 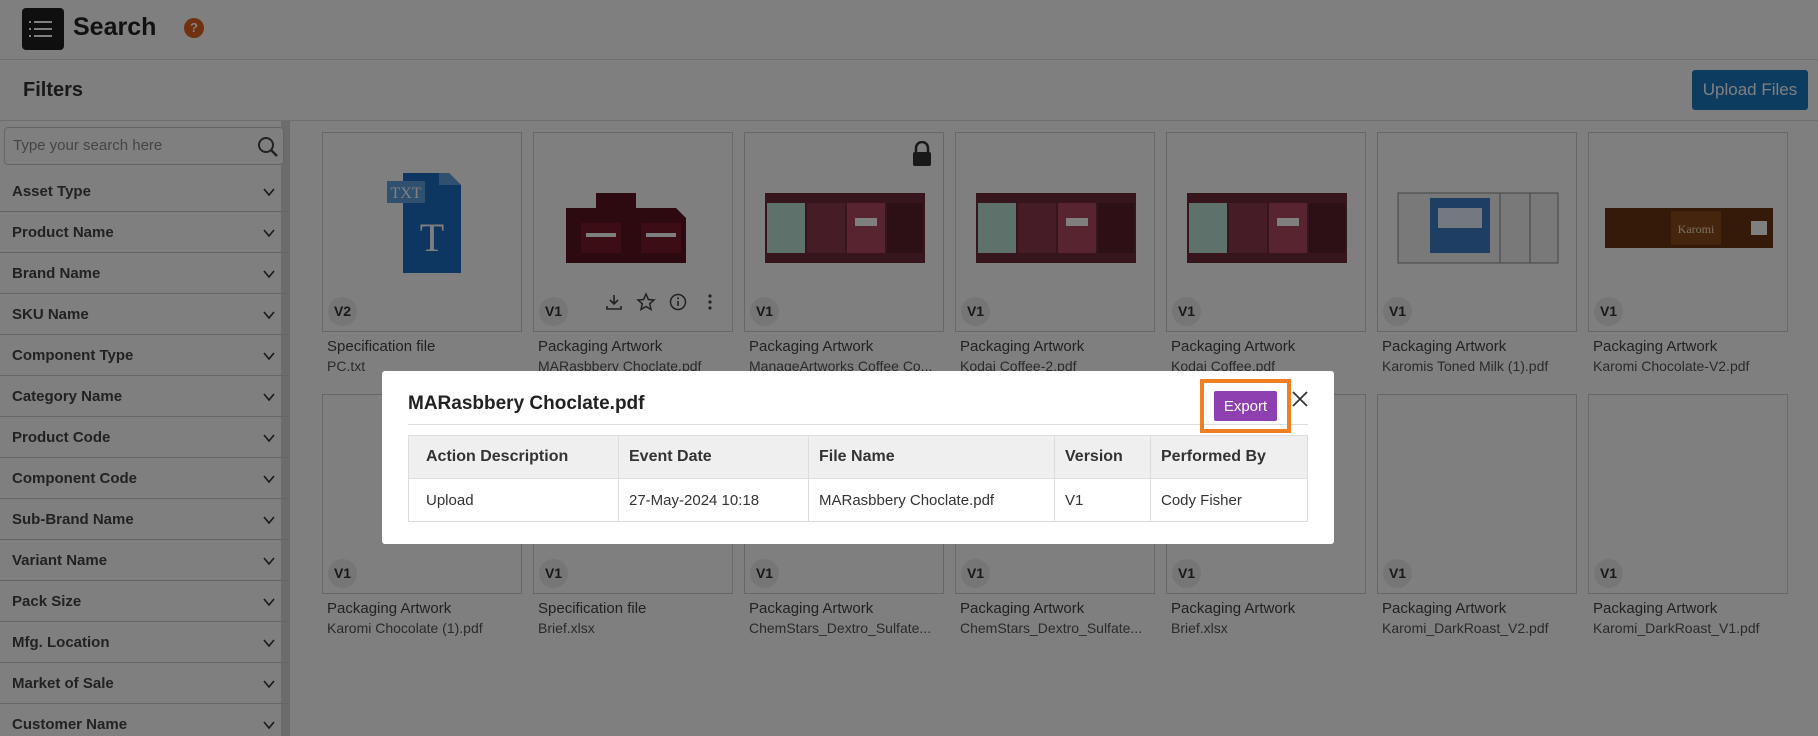 I want to click on table-cell: MARasbbery Choclate.pdf, so click(x=931, y=500).